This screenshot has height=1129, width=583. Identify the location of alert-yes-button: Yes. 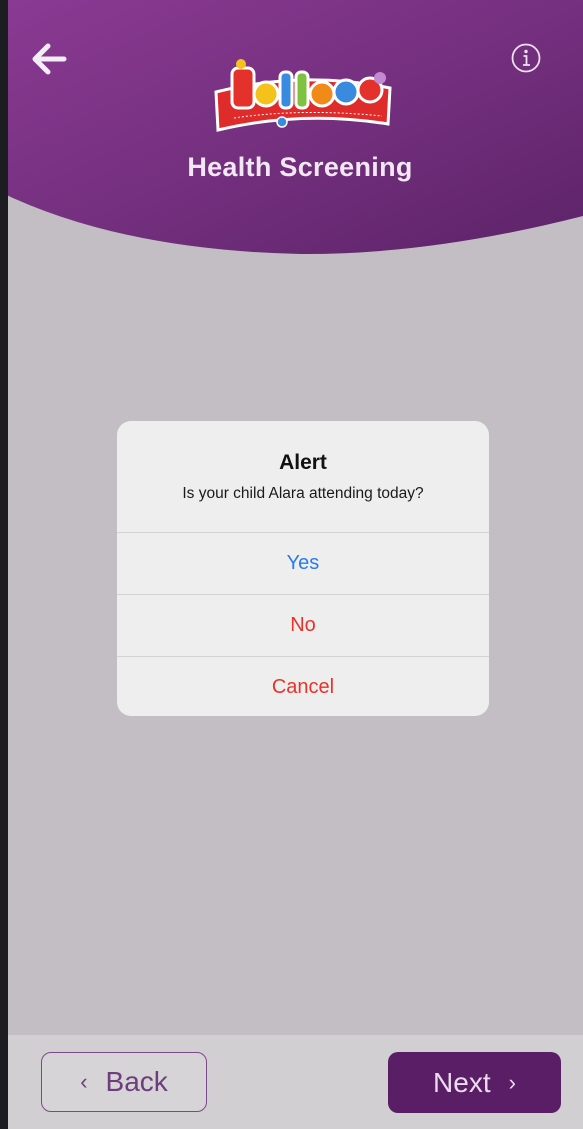
(303, 562).